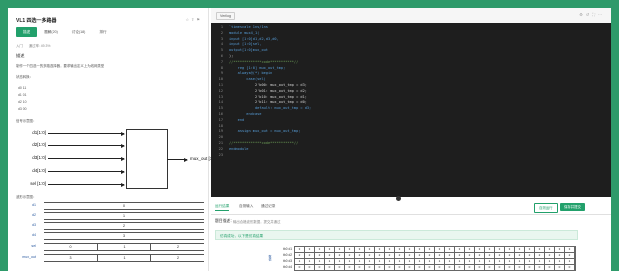 This screenshot has height=271, width=619. Describe the element at coordinates (39, 132) in the screenshot. I see `input-label: d1[1:0]` at that location.